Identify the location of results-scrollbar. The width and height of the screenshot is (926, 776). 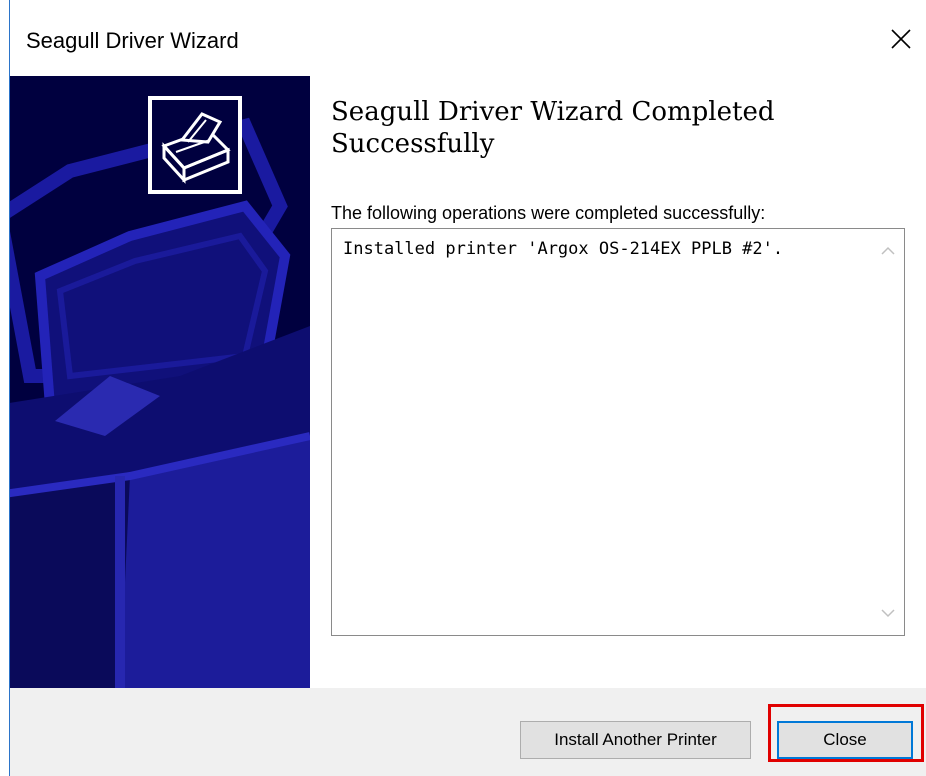
(888, 432).